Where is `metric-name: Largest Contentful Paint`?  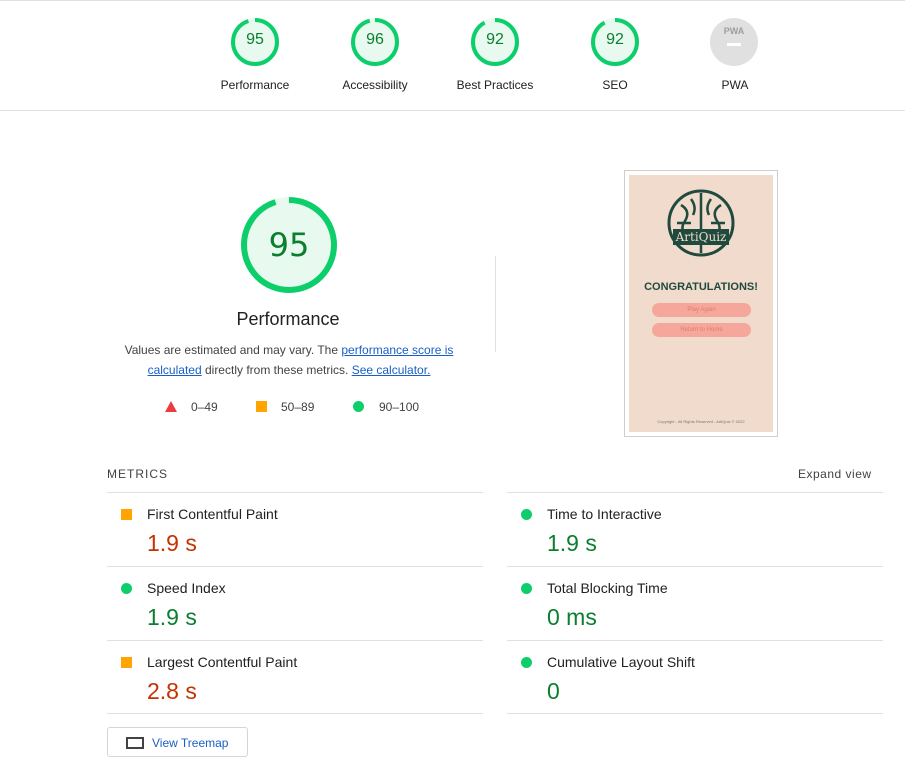 metric-name: Largest Contentful Paint is located at coordinates (222, 662).